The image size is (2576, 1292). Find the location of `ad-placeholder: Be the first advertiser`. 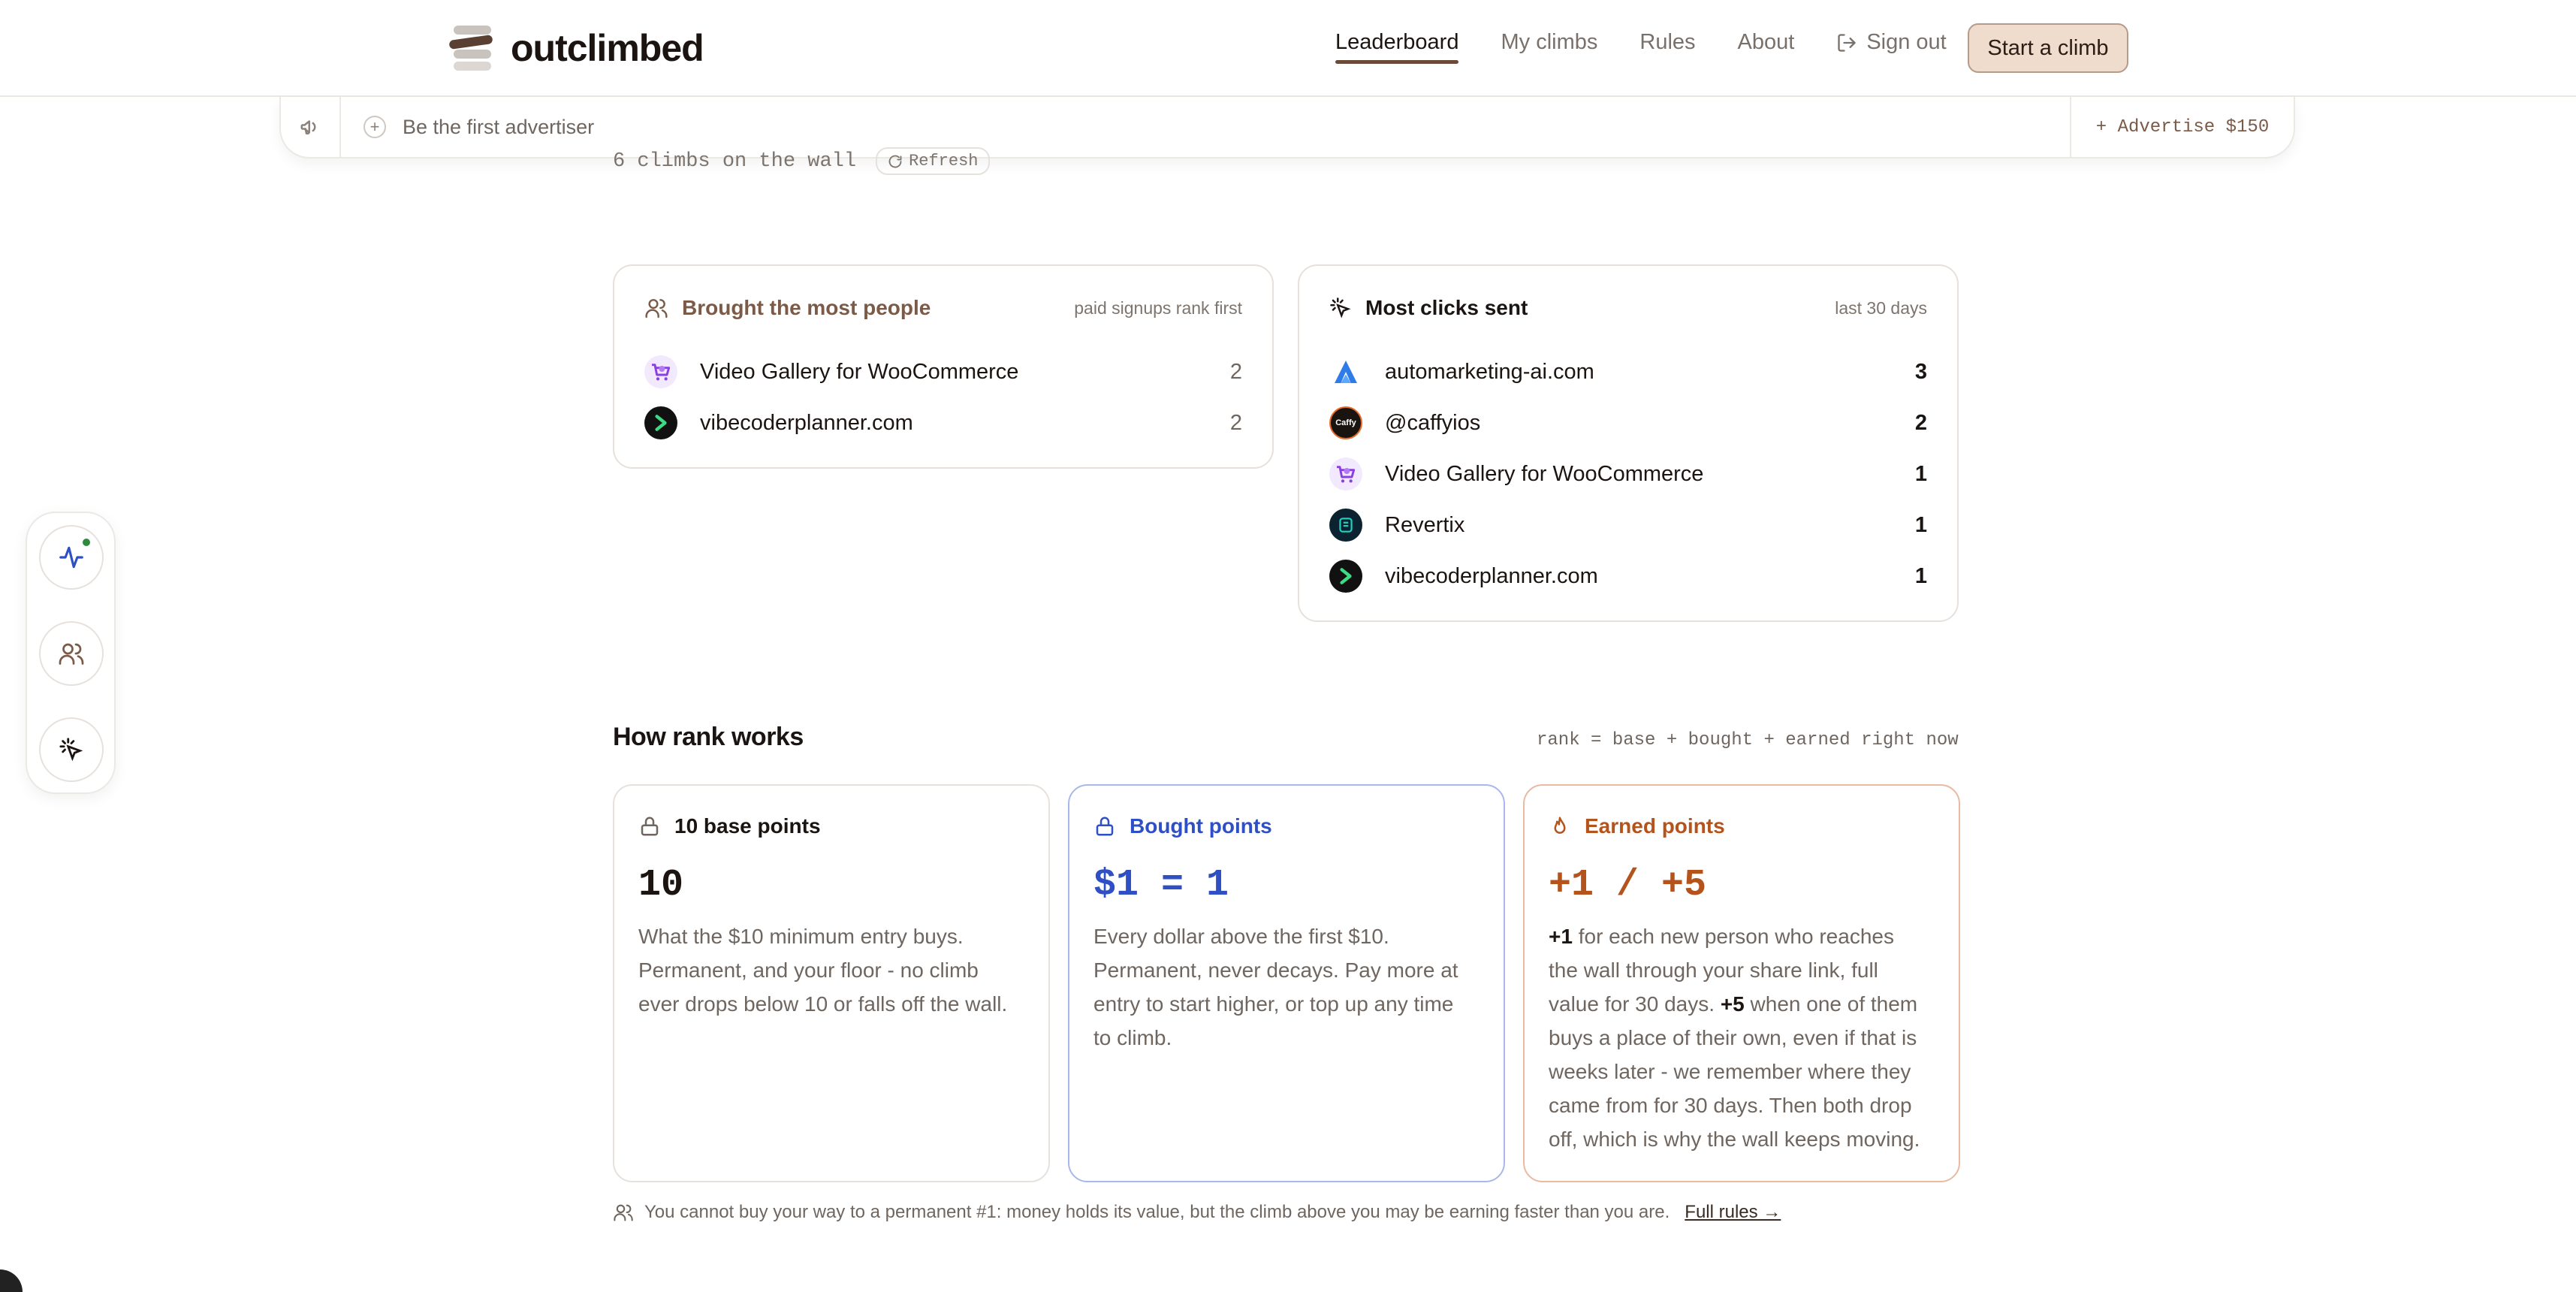

ad-placeholder: Be the first advertiser is located at coordinates (498, 127).